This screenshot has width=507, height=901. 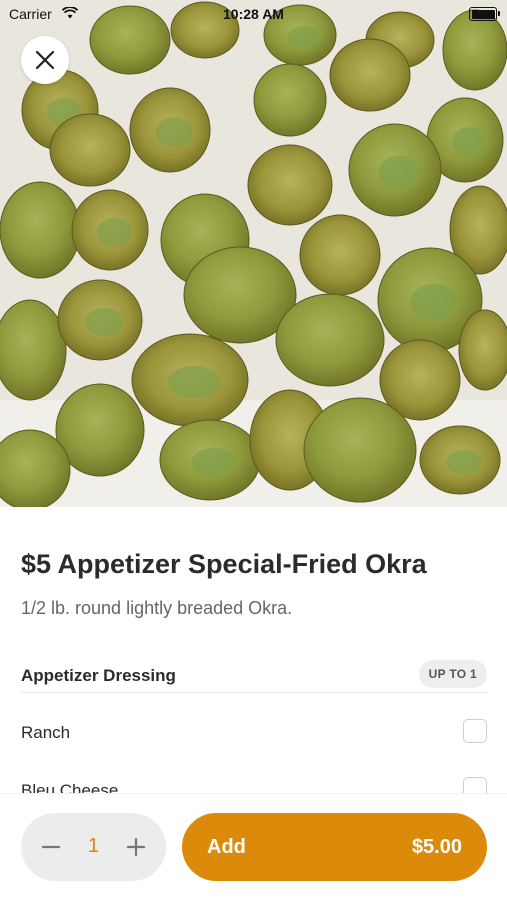 I want to click on bottom-action-bar: 1 Add $5.00, so click(x=253, y=847).